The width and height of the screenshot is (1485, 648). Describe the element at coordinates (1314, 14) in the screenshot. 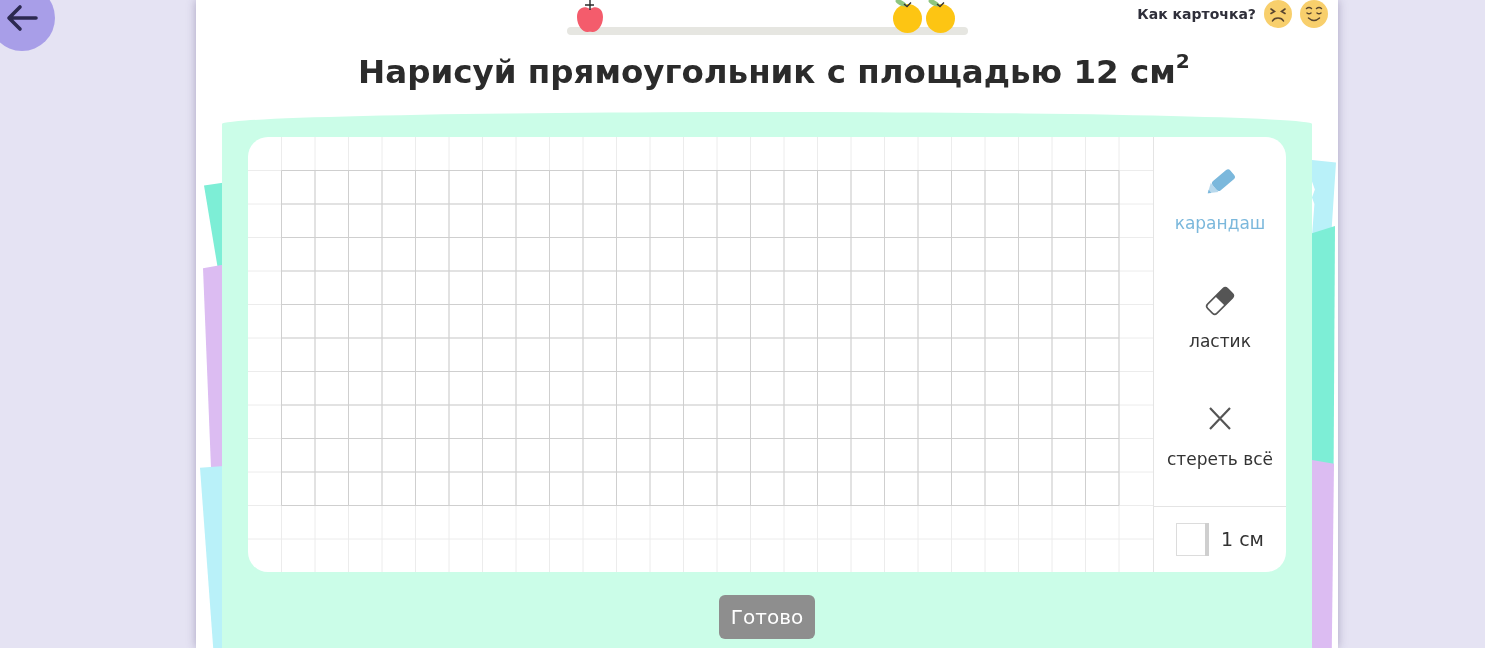

I see `smiling-face-icon` at that location.